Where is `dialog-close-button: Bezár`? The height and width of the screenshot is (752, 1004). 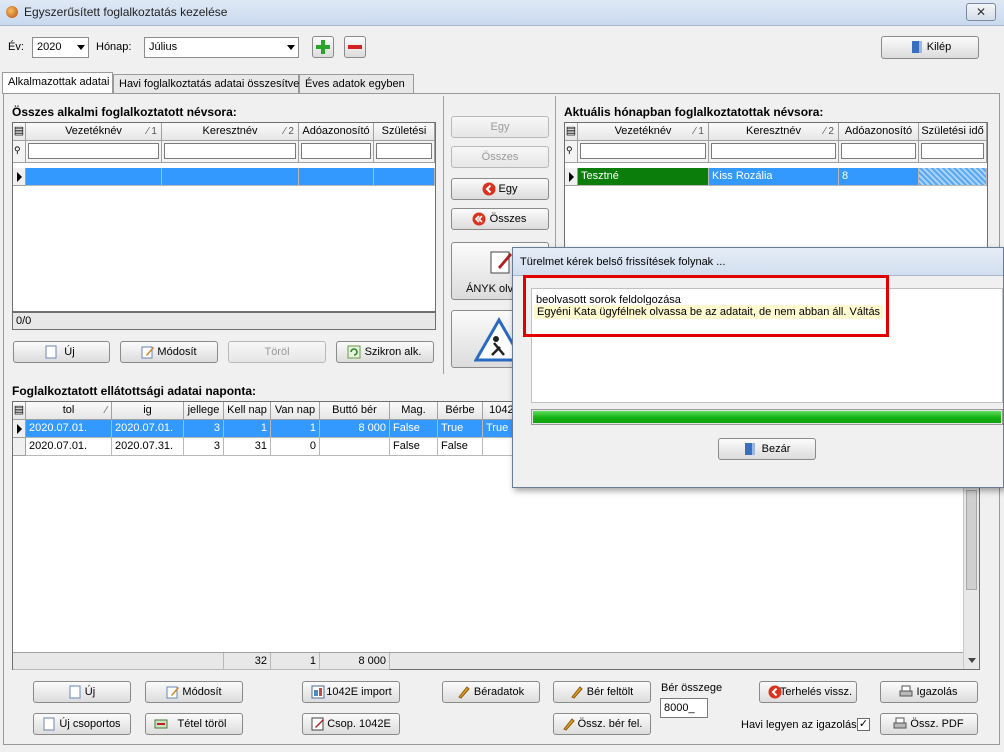
dialog-close-button: Bezár is located at coordinates (767, 449).